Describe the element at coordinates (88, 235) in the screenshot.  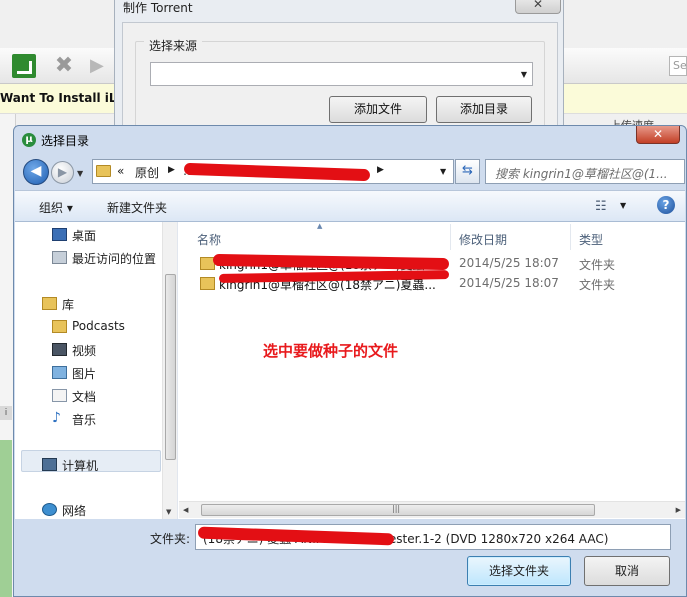
I see `nav-item-desktop: 桌面` at that location.